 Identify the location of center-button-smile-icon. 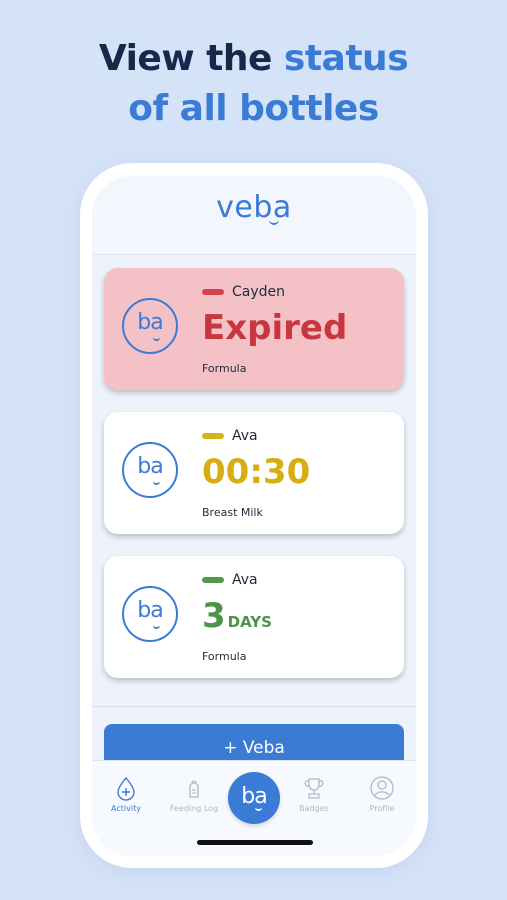
(258, 807).